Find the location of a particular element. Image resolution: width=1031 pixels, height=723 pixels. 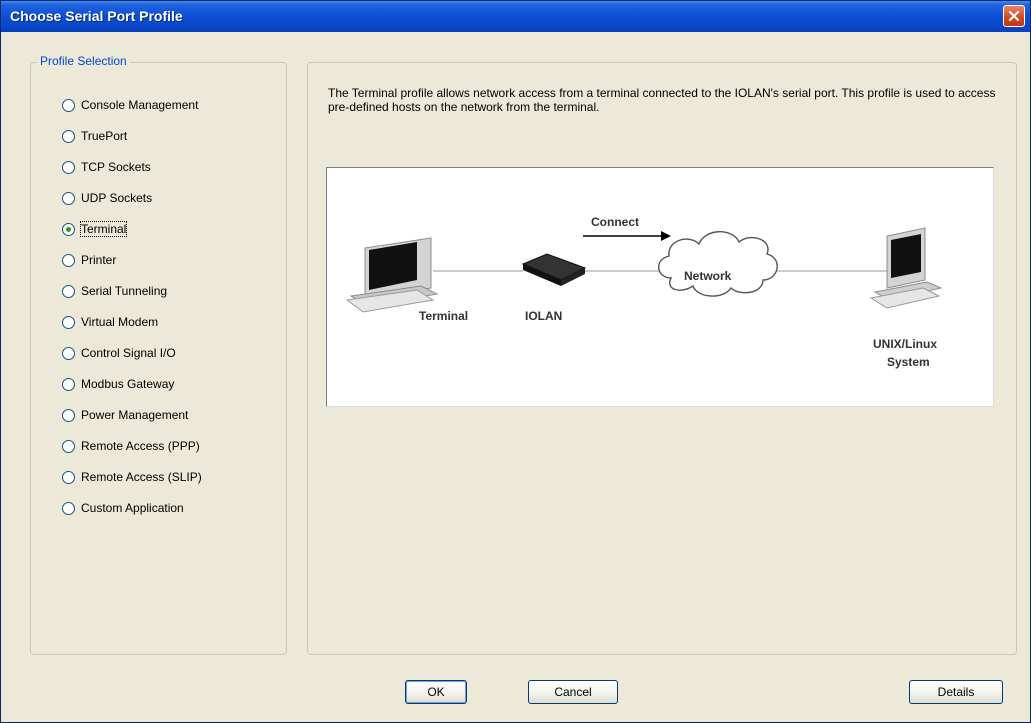

radio-serial-tunneling: Serial Tunneling is located at coordinates (162, 291).